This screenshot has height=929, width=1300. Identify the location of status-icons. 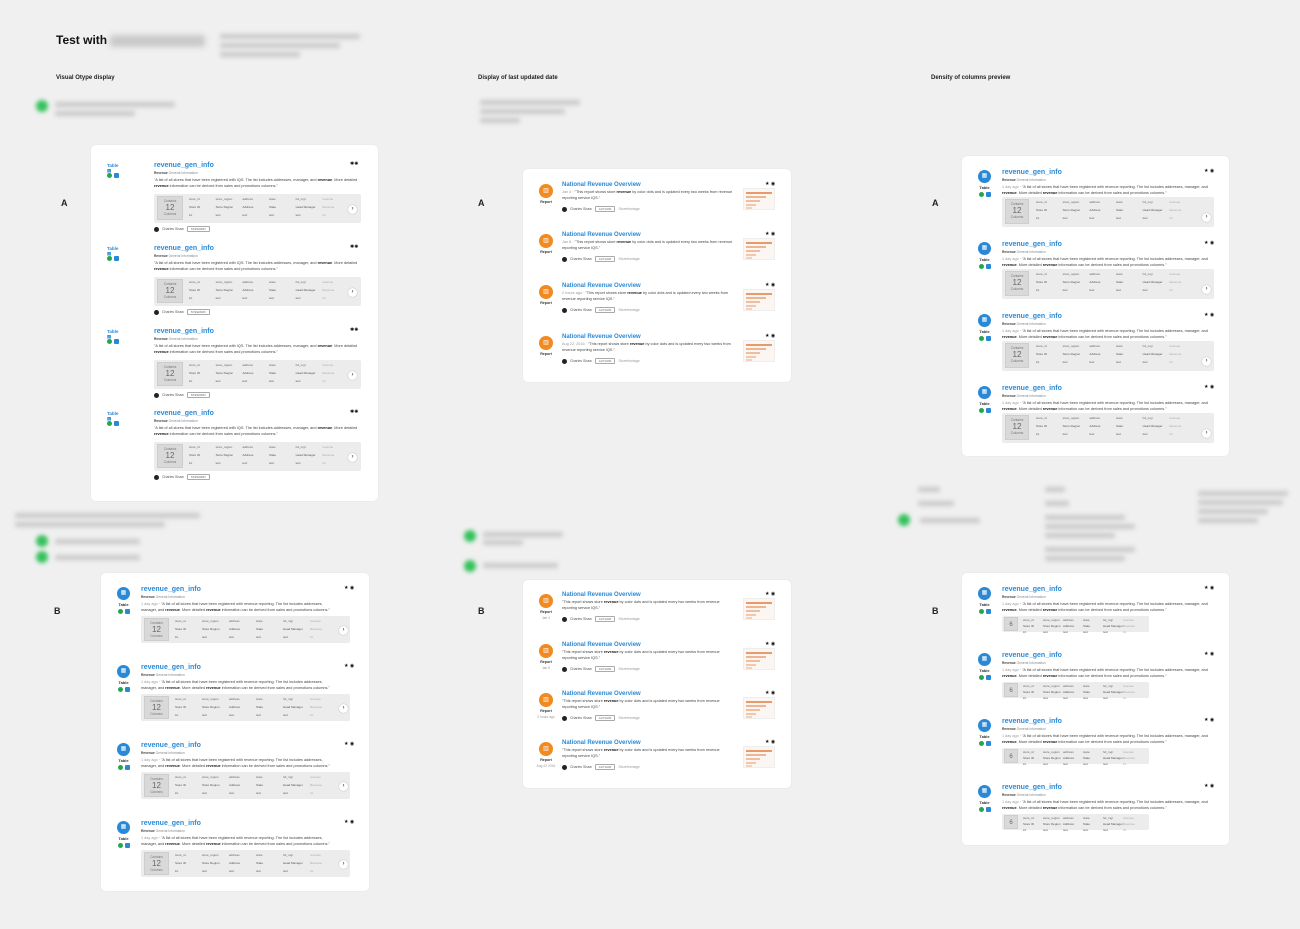
(124, 845).